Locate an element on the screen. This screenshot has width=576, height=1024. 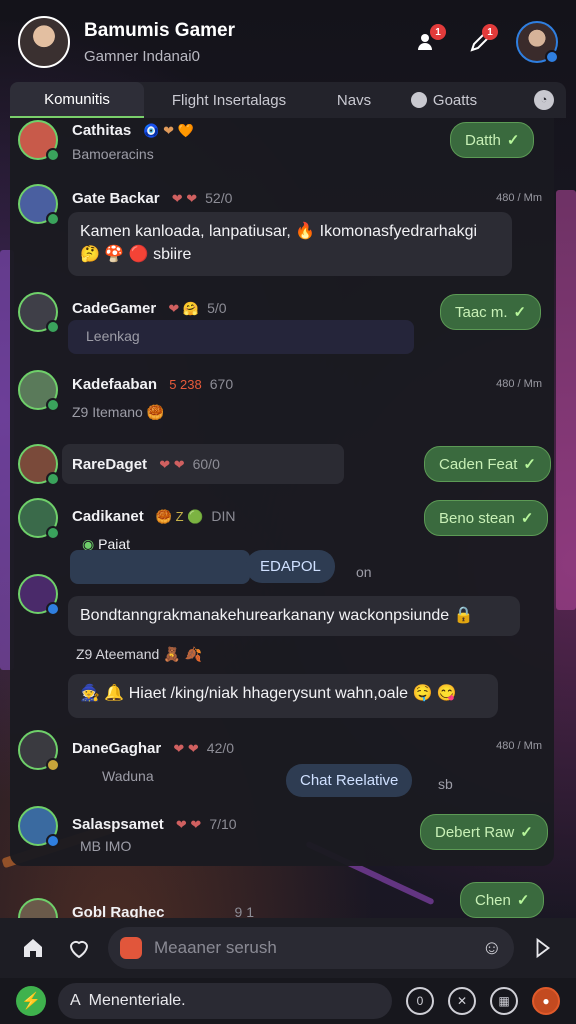
status-pill: Beno stean ✓ is located at coordinates (486, 518).